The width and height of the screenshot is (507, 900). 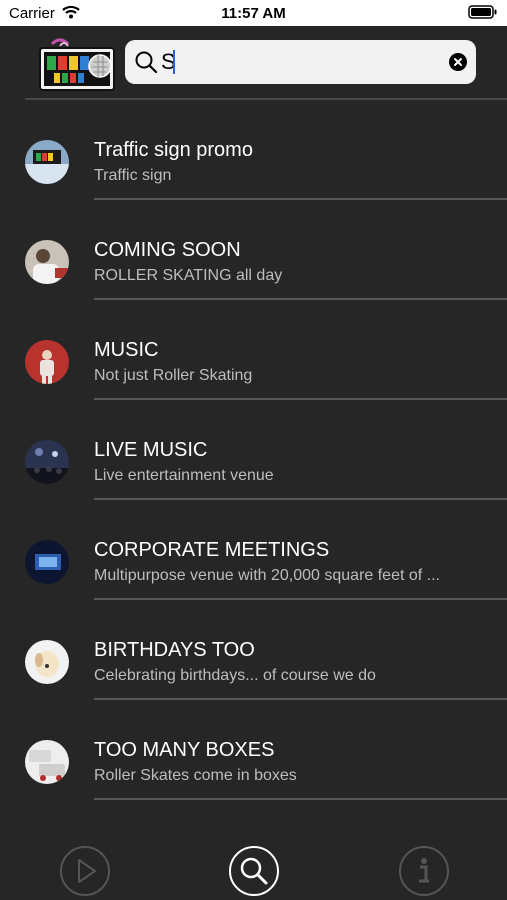 I want to click on item-title: LIVE MUSIC, so click(x=151, y=450).